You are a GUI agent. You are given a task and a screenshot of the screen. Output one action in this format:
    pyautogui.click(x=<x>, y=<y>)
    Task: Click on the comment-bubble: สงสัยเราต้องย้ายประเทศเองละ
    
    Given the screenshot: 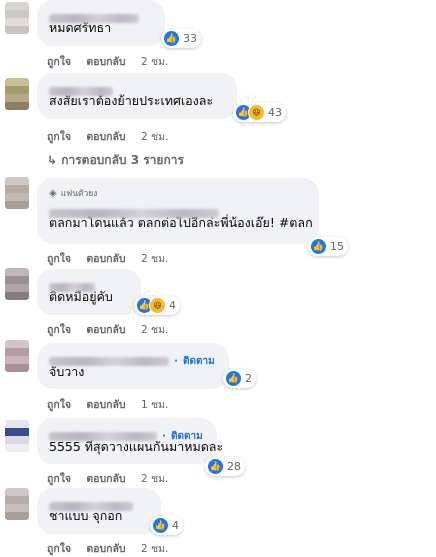 What is the action you would take?
    pyautogui.click(x=137, y=96)
    